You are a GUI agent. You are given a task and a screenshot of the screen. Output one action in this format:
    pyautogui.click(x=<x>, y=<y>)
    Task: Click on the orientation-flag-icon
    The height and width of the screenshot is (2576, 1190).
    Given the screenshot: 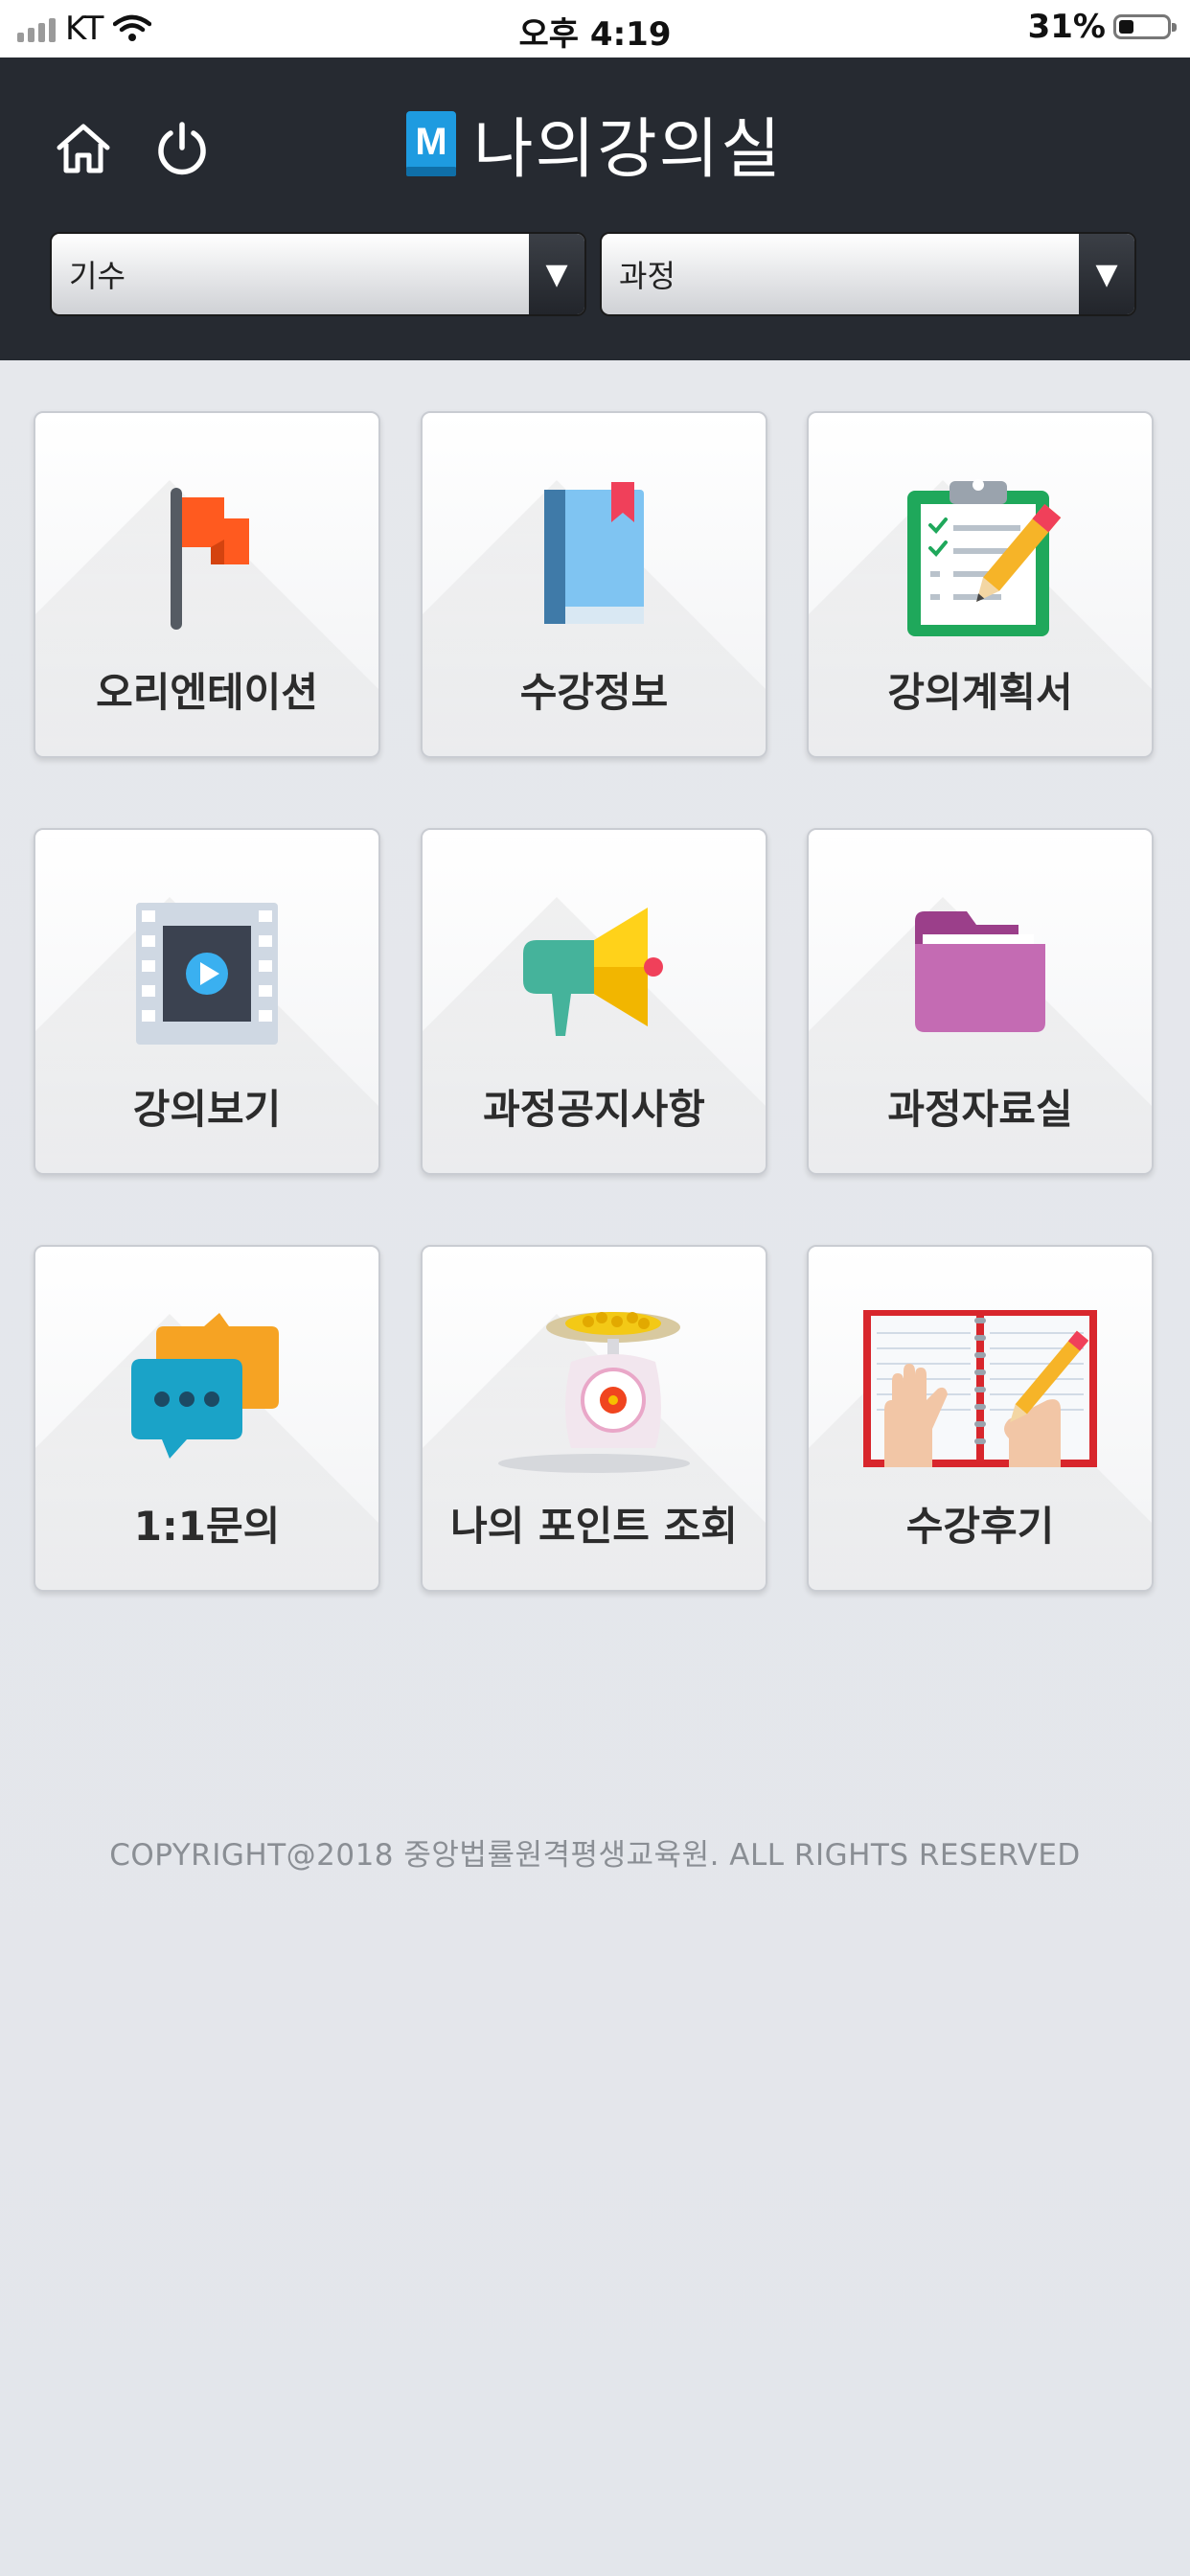 What is the action you would take?
    pyautogui.click(x=210, y=559)
    